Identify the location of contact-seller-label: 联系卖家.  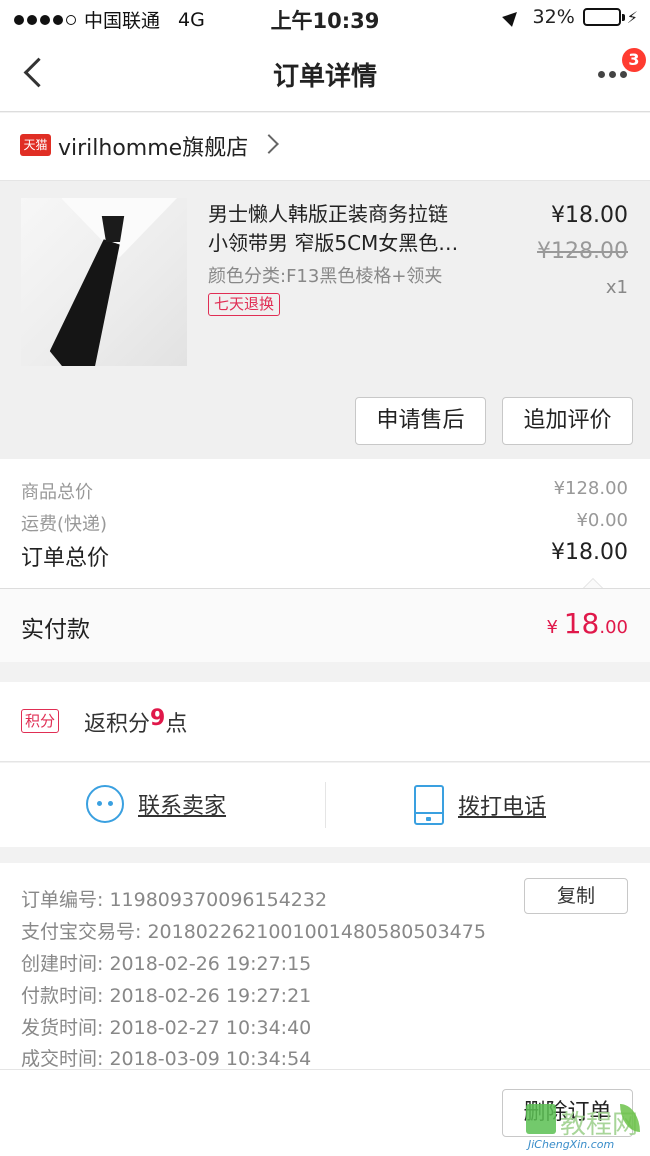
(182, 804).